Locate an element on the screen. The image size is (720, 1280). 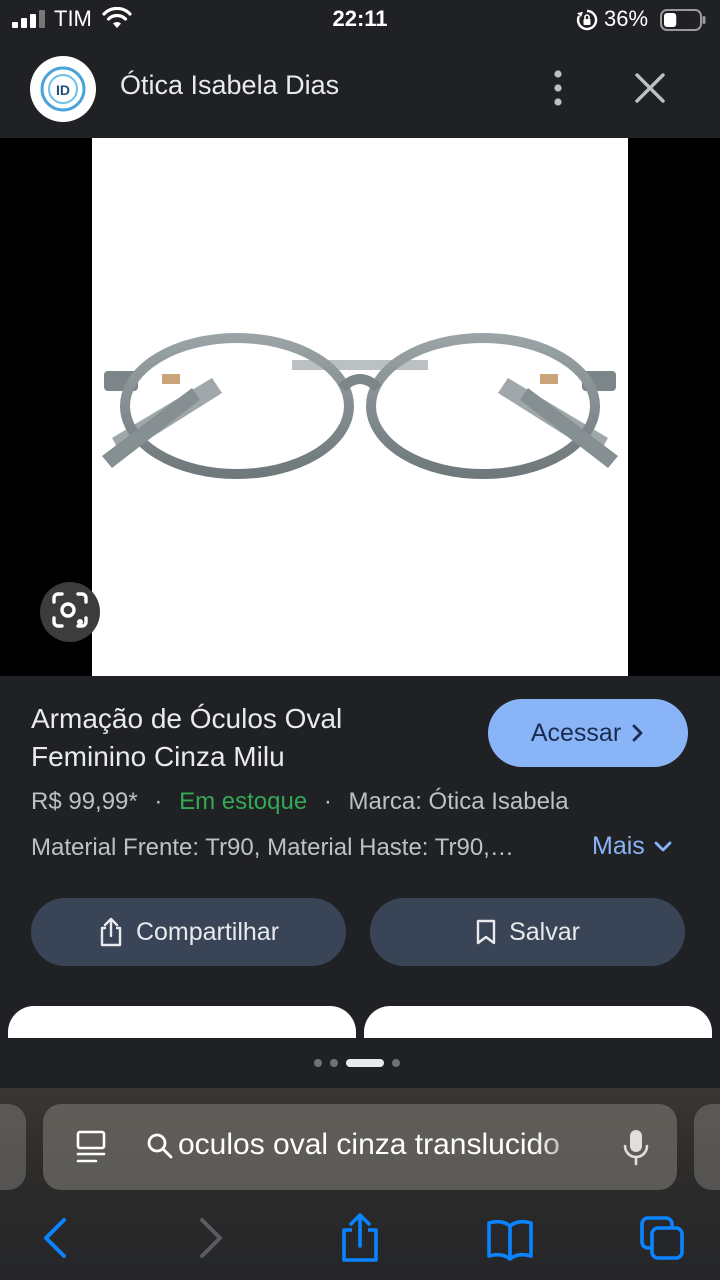
google-lens-button is located at coordinates (70, 612).